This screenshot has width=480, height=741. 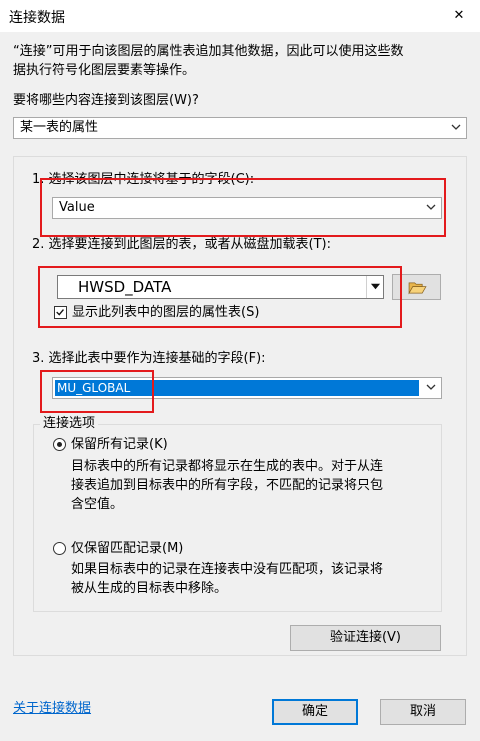 I want to click on window-title: 连接数据, so click(x=37, y=18).